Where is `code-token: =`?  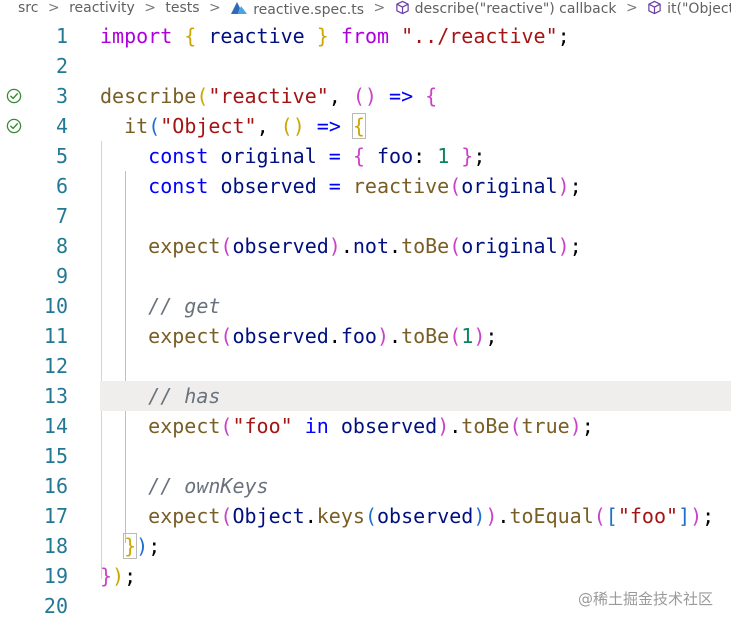 code-token: = is located at coordinates (334, 156).